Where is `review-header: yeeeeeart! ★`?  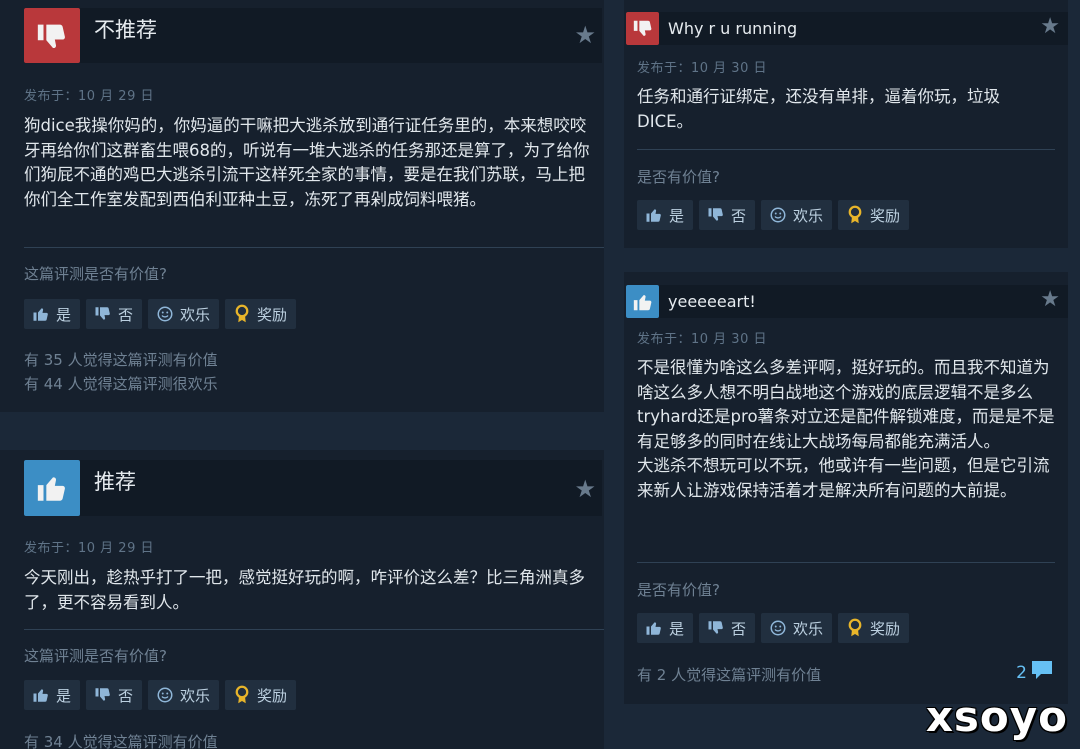 review-header: yeeeeeart! ★ is located at coordinates (847, 301).